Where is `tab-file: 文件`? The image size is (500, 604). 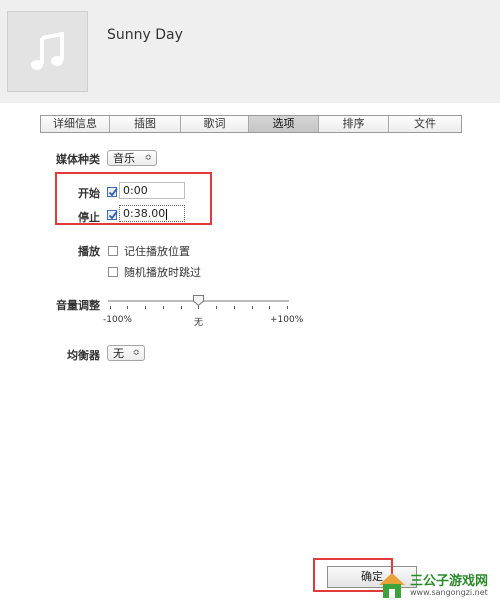 tab-file: 文件 is located at coordinates (425, 124).